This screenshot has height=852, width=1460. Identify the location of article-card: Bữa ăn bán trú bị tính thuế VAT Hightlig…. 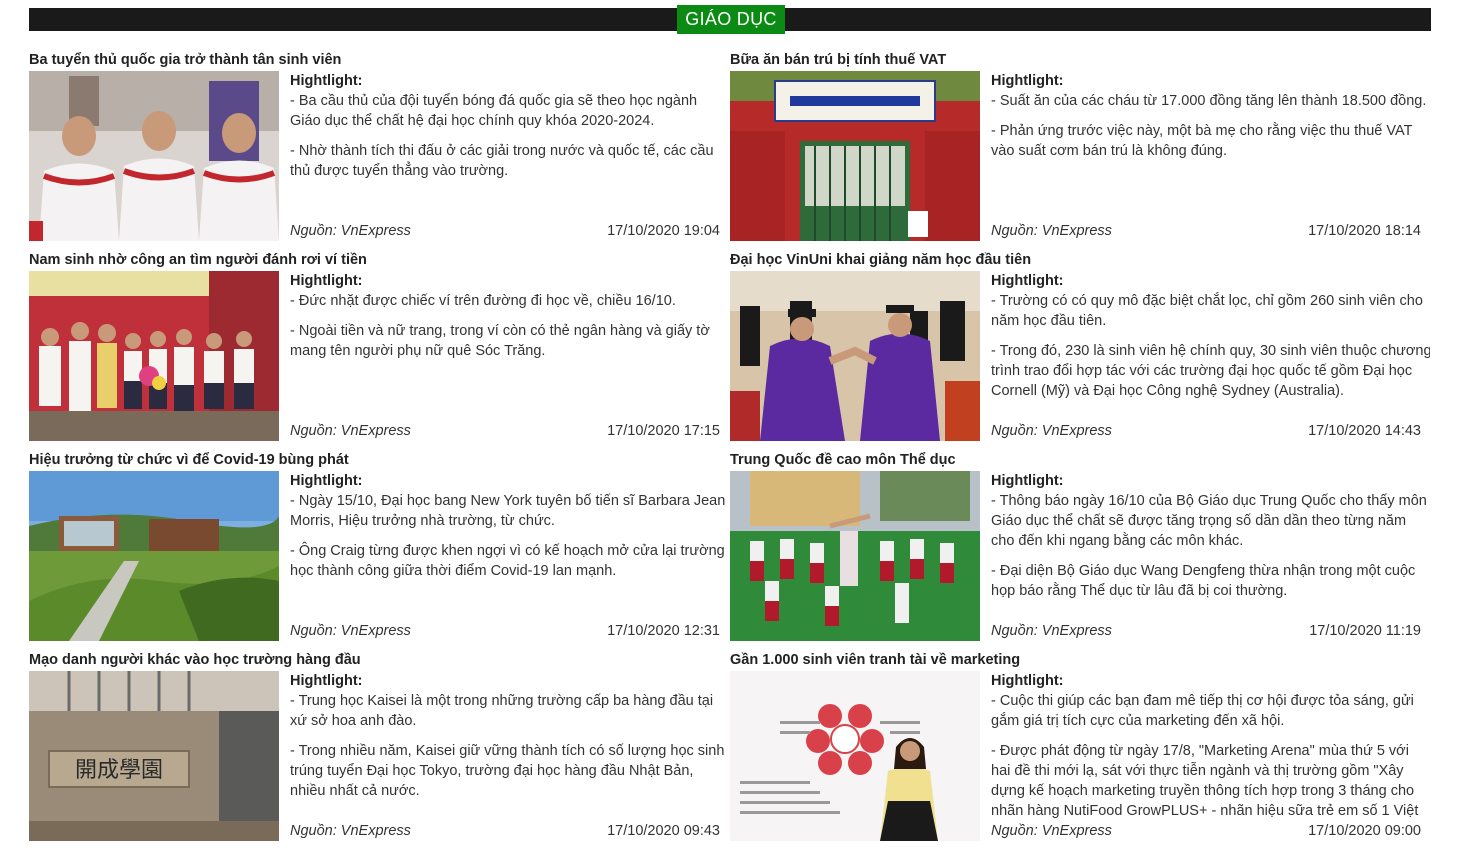
(1080, 150).